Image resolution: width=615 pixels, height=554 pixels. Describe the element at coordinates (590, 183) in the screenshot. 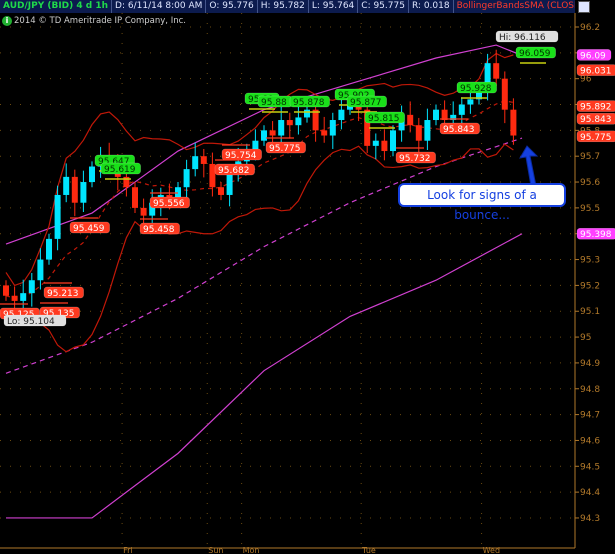

I see `y-tick-label: 95.6` at that location.